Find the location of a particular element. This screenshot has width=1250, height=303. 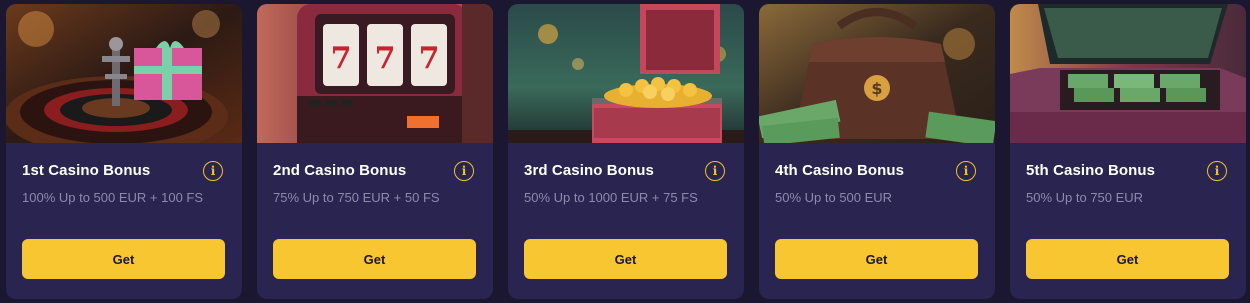

money-bag-image: $ is located at coordinates (877, 73).